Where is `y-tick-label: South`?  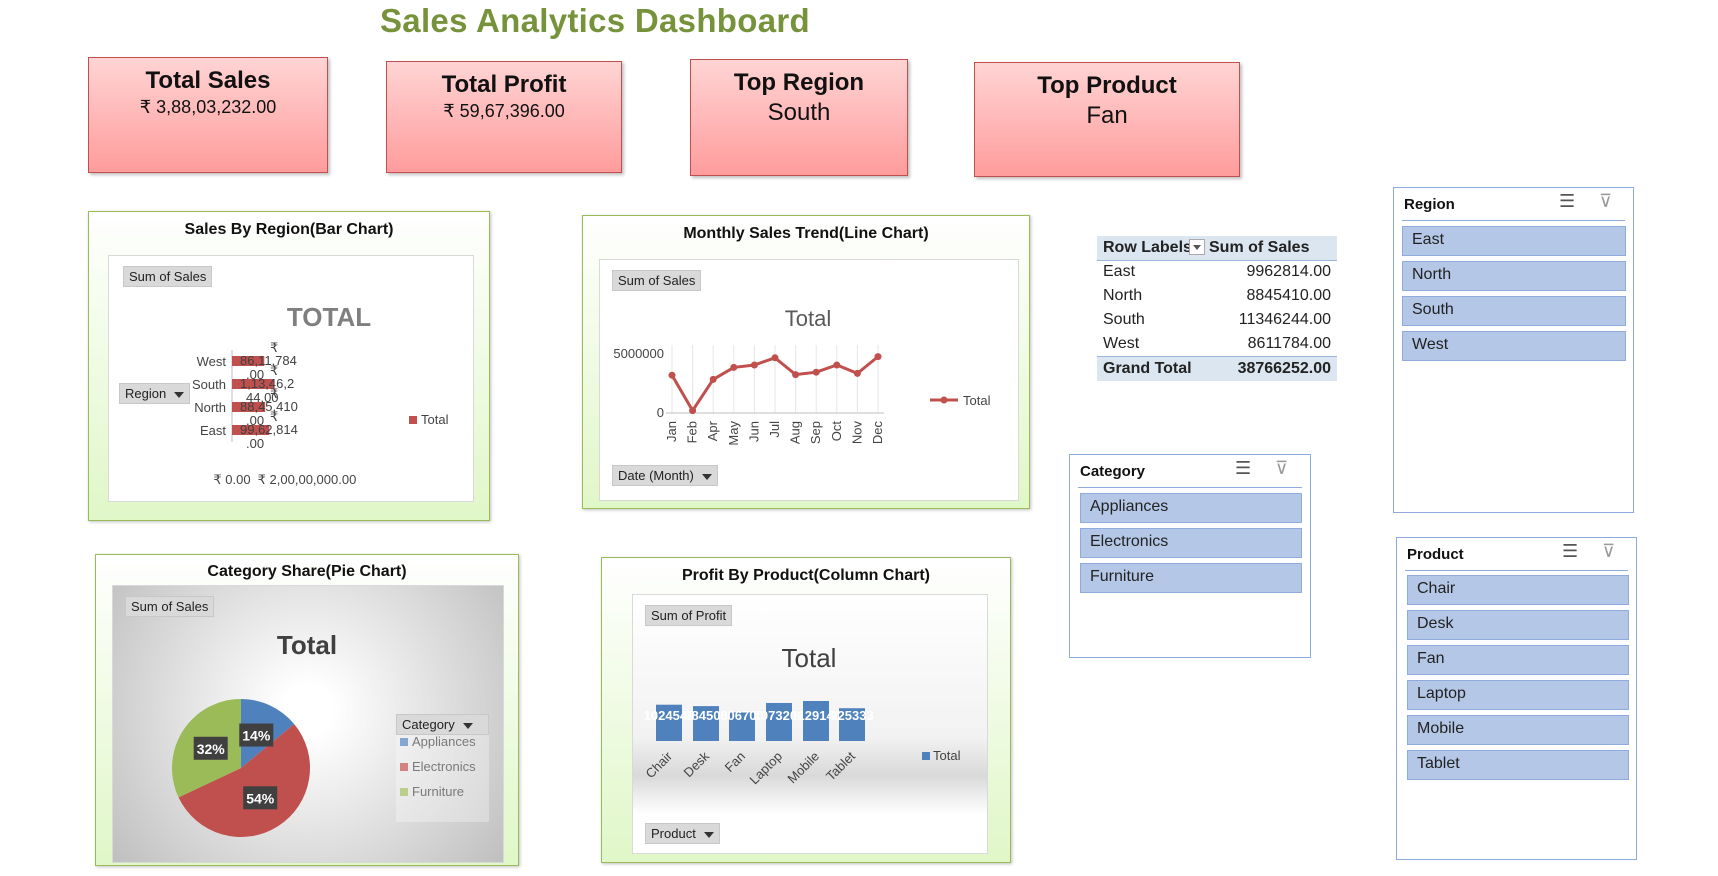 y-tick-label: South is located at coordinates (209, 384).